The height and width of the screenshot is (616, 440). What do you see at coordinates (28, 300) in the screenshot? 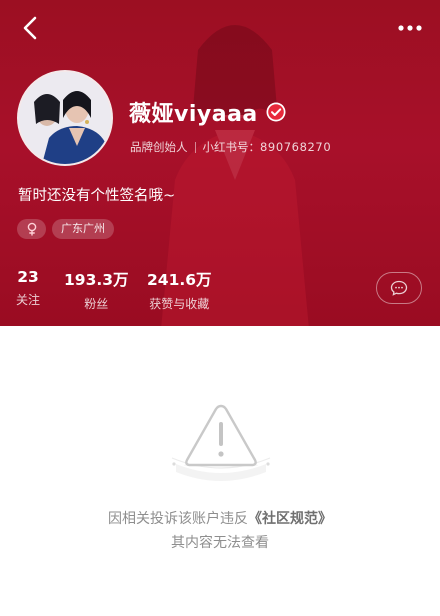
I see `stat-following-label: 关注` at bounding box center [28, 300].